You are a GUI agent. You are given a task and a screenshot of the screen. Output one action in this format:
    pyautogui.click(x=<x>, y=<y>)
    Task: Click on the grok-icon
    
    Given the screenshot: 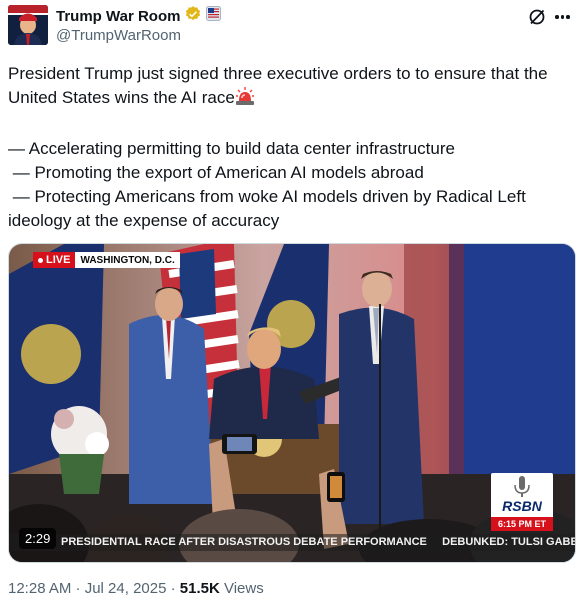 What is the action you would take?
    pyautogui.click(x=537, y=17)
    